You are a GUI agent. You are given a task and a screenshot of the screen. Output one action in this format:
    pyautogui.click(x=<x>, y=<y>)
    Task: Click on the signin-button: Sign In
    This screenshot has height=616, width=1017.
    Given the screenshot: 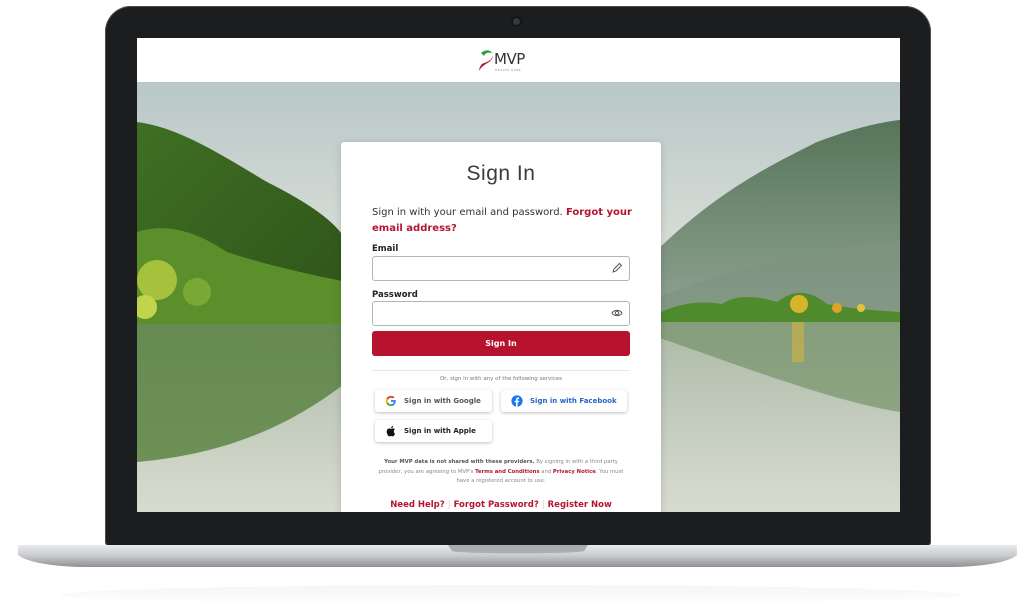 What is the action you would take?
    pyautogui.click(x=501, y=343)
    